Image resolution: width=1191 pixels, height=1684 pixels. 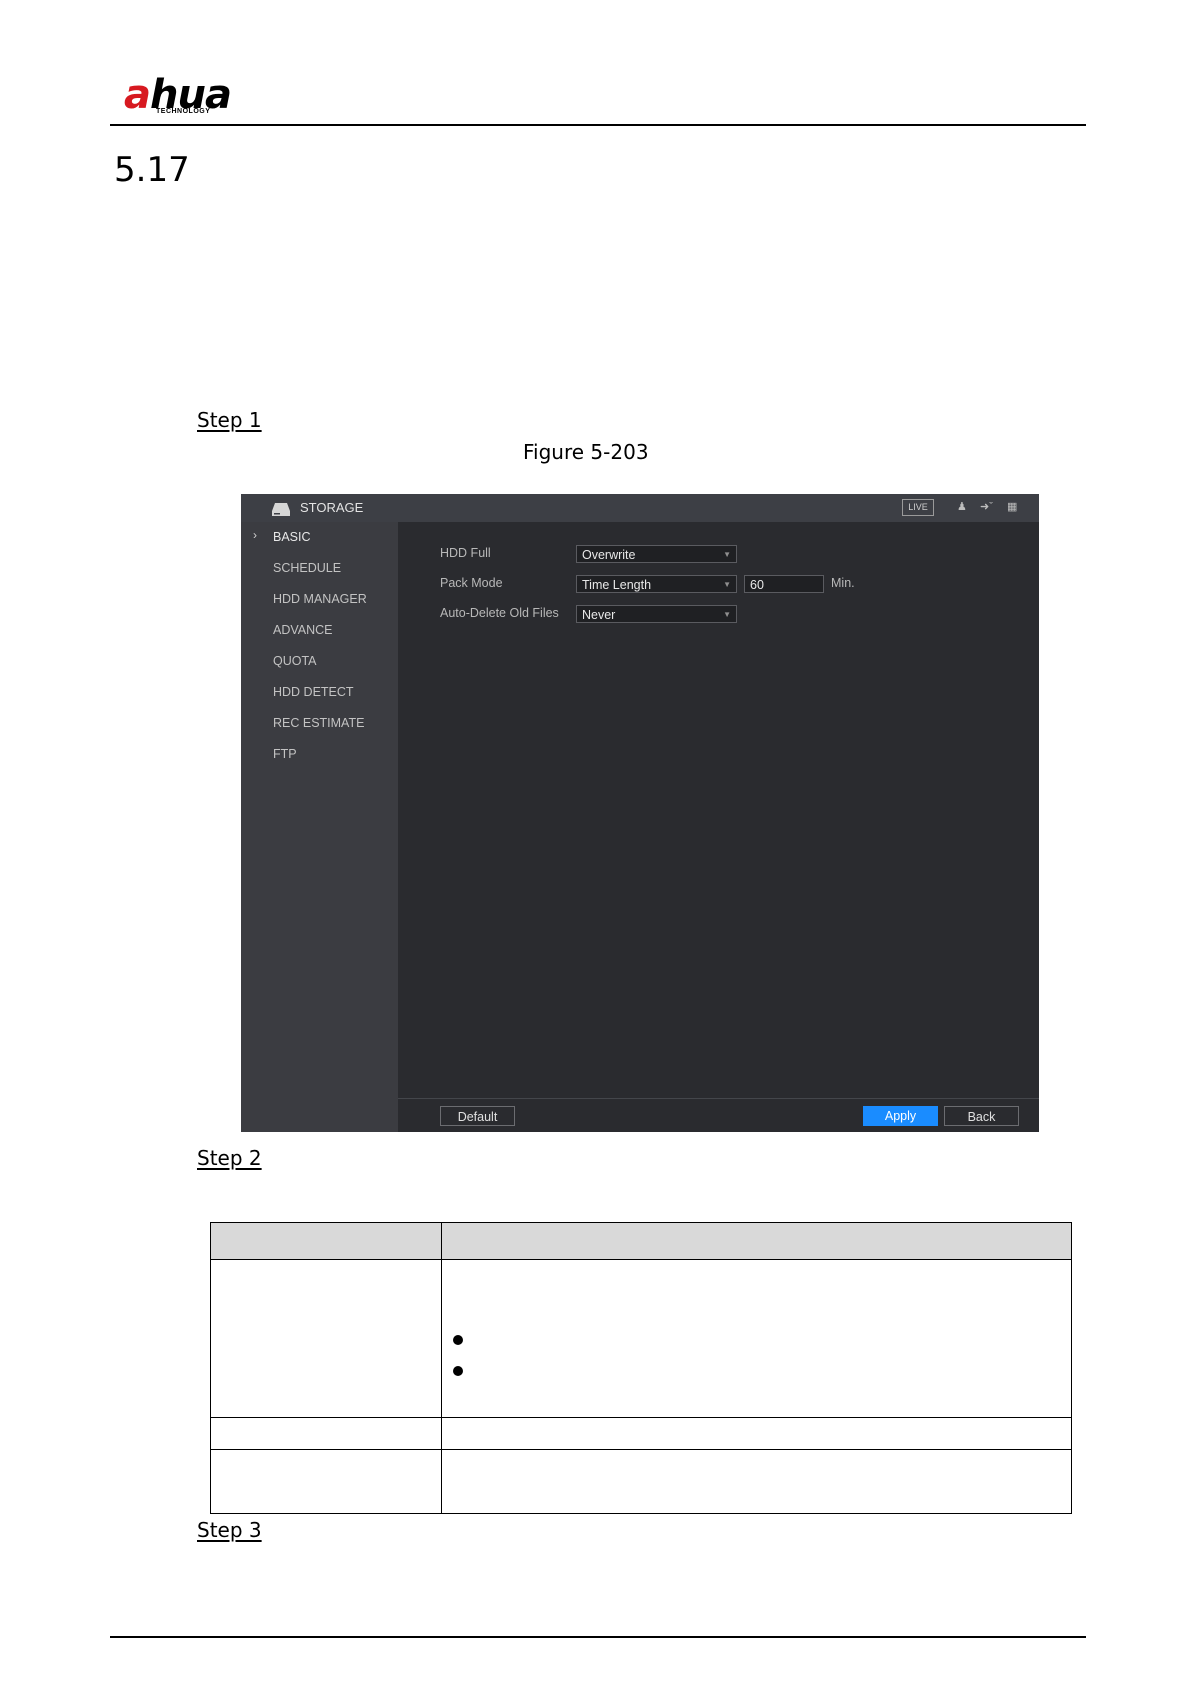 What do you see at coordinates (756, 1241) in the screenshot?
I see `table-header-description` at bounding box center [756, 1241].